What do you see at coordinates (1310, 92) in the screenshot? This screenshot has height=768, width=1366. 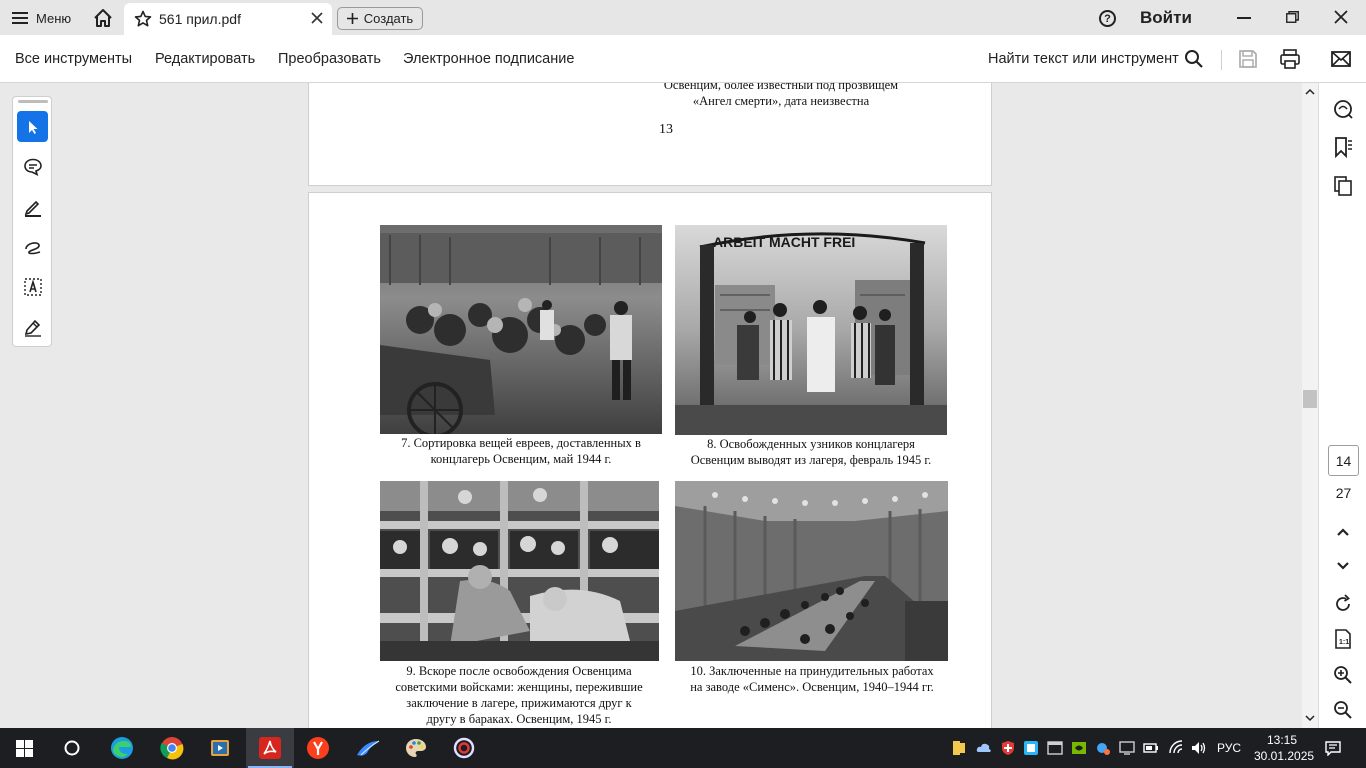 I see `scroll-up-arrow-icon` at bounding box center [1310, 92].